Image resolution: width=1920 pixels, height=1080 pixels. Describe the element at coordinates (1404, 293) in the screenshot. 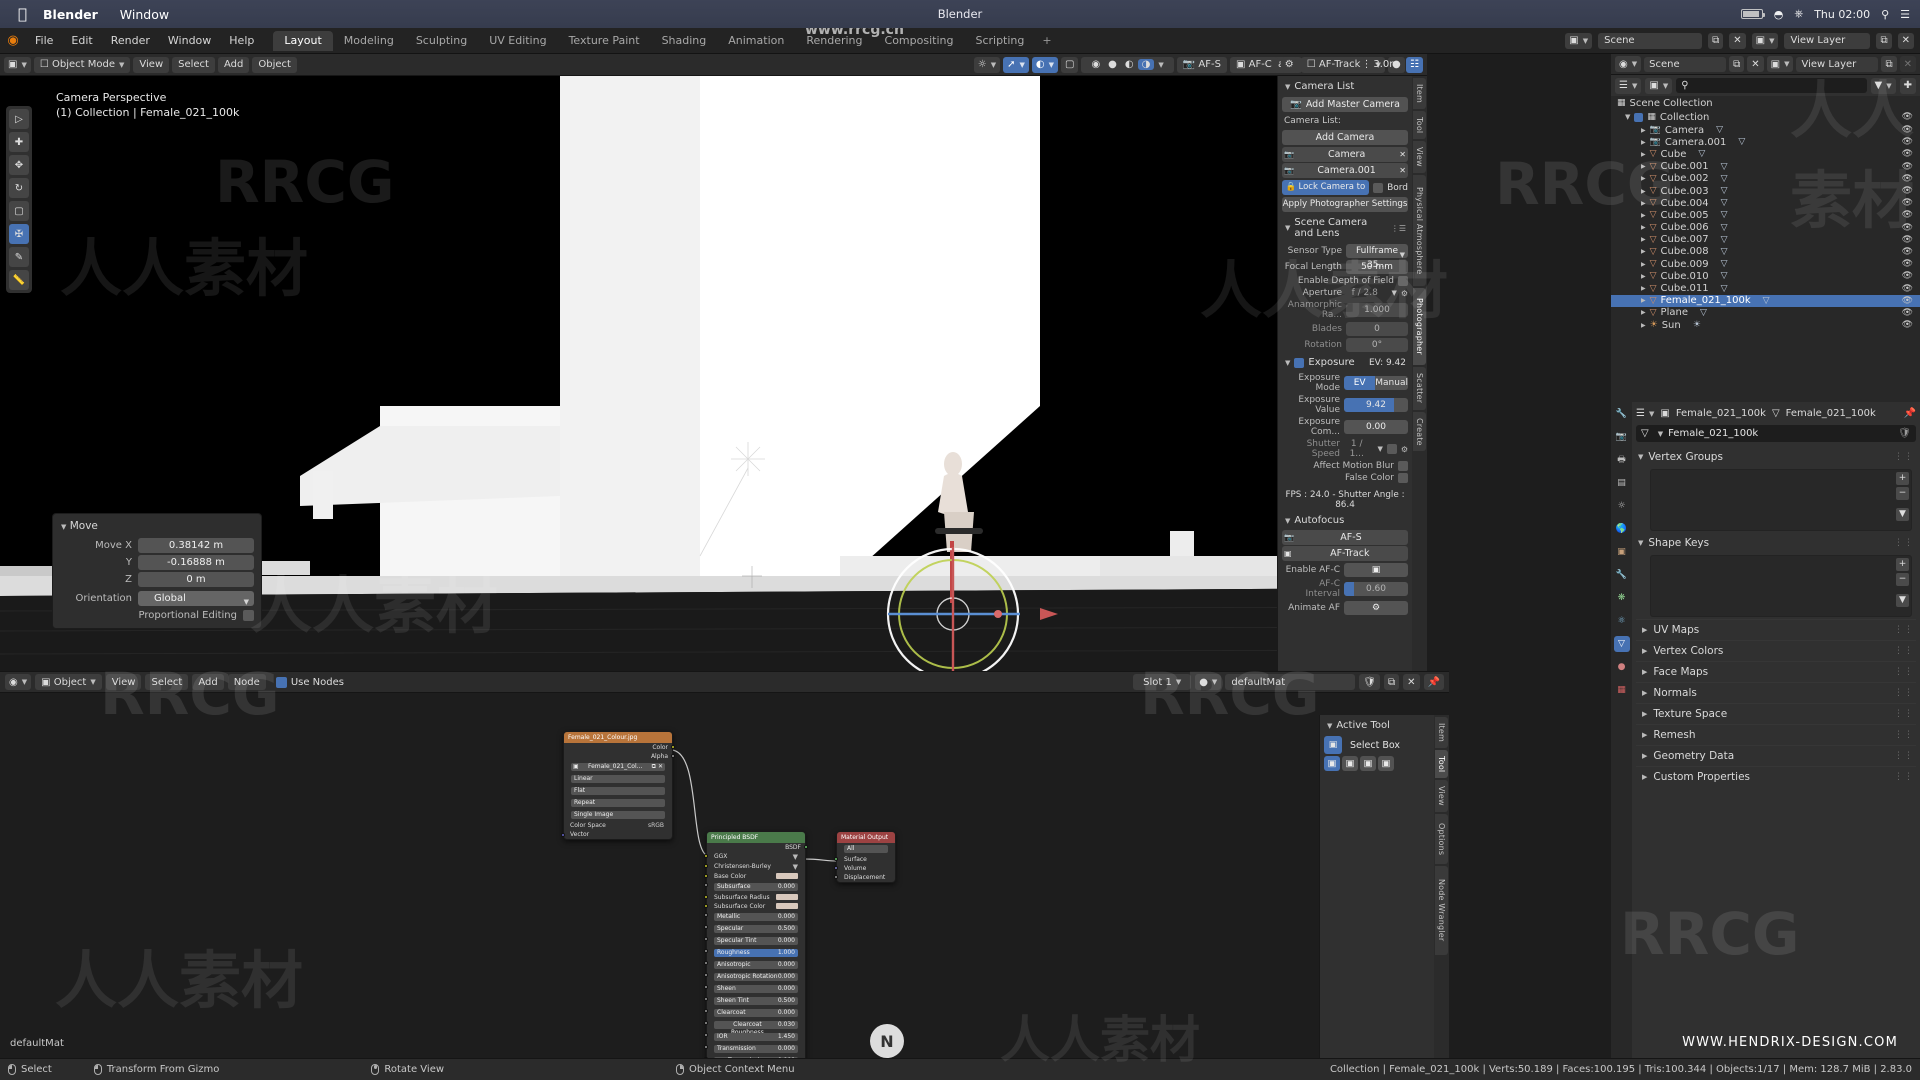

I see `aperture-animate-icon: ⚙` at that location.